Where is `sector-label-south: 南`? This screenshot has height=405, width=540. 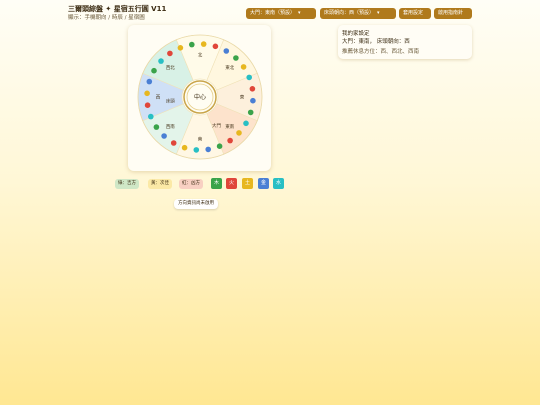 sector-label-south: 南 is located at coordinates (200, 139).